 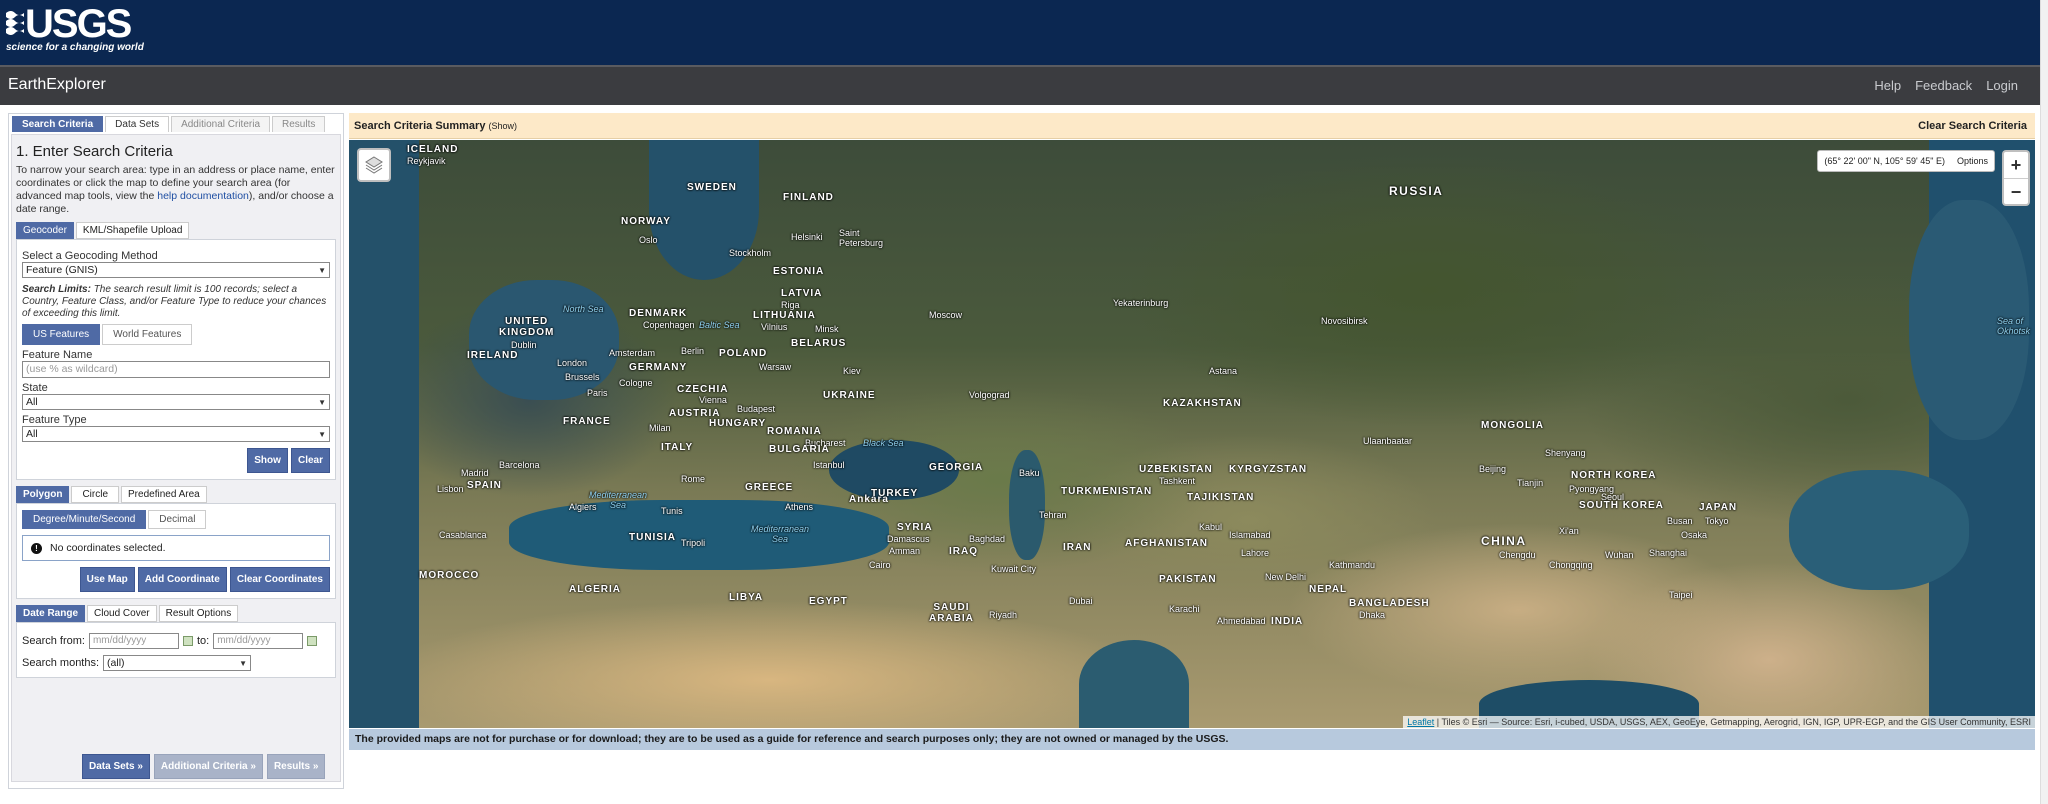 I want to click on map-label-iraq: IRAQ, so click(x=963, y=551).